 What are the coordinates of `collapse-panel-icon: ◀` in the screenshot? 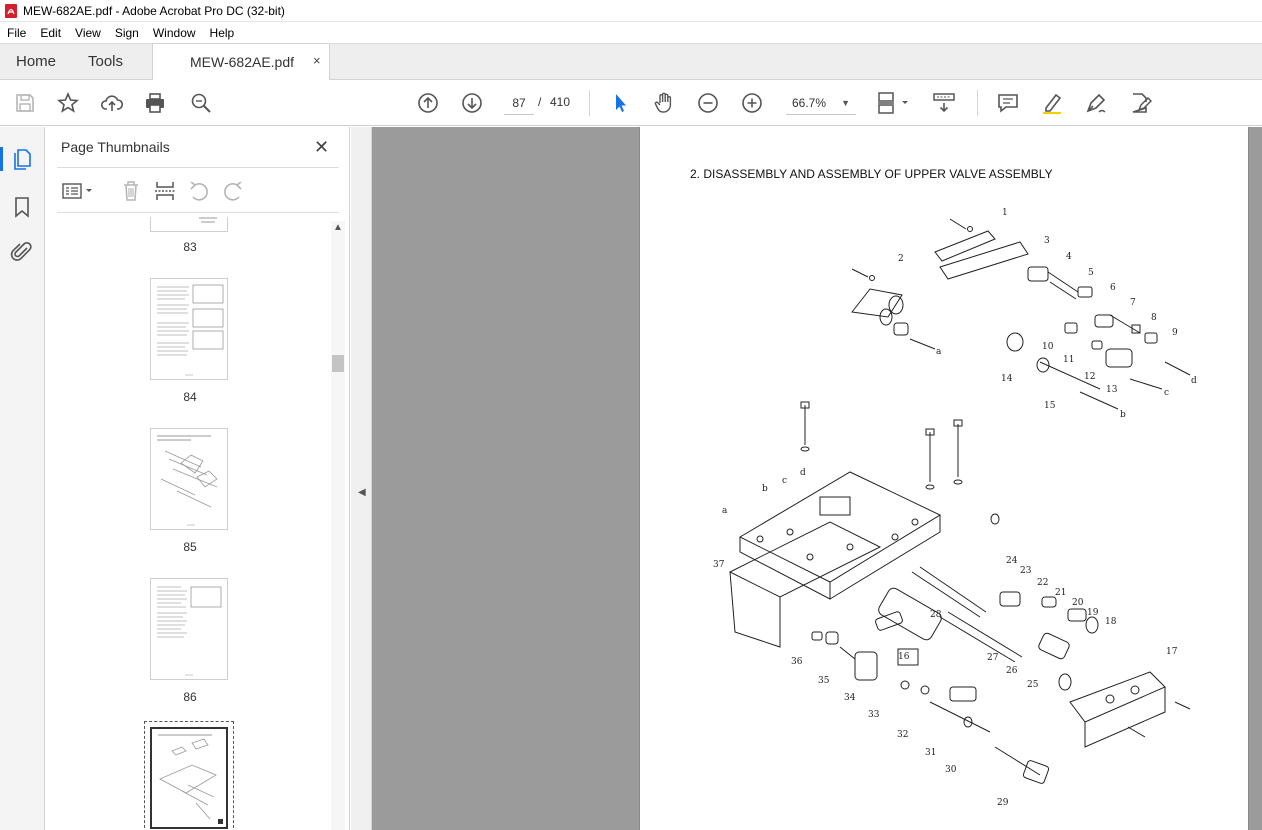 It's located at (362, 492).